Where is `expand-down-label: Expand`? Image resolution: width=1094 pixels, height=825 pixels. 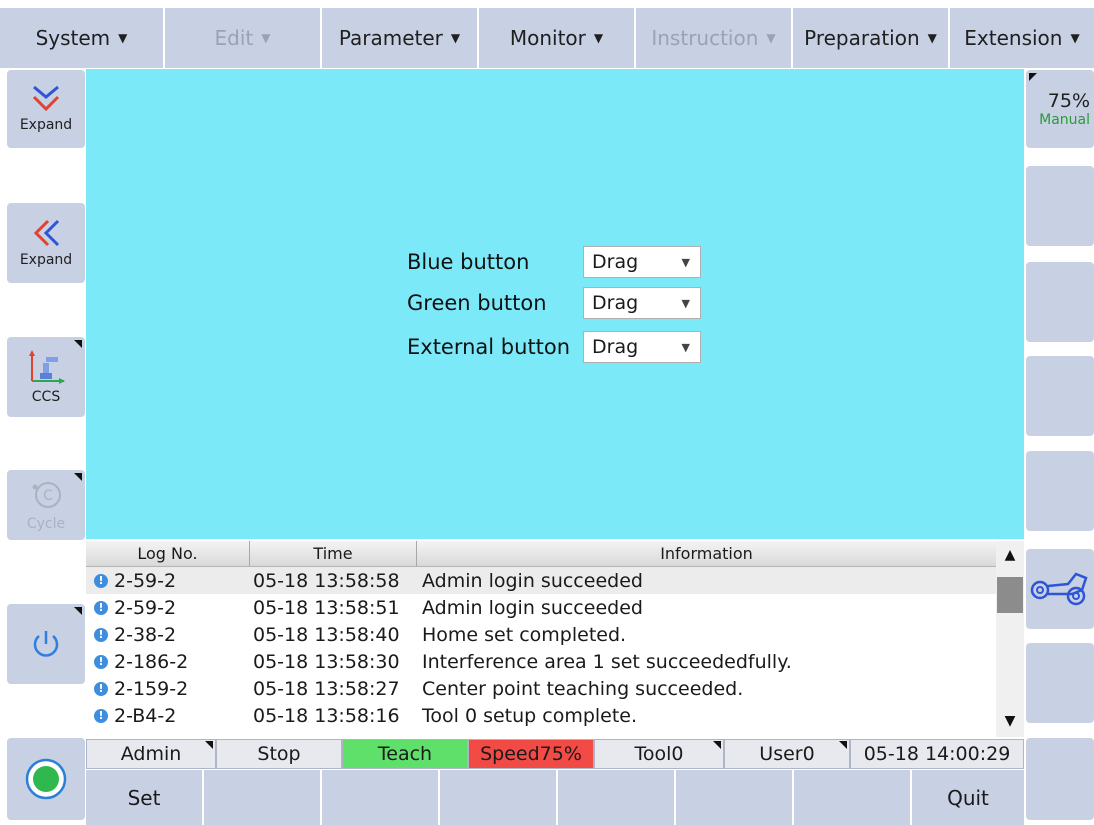
expand-down-label: Expand is located at coordinates (46, 125).